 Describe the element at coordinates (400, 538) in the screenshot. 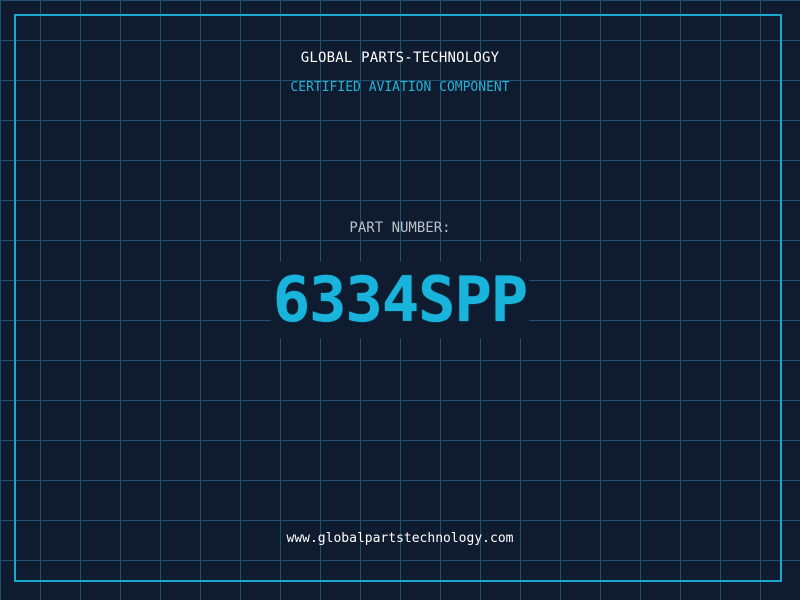

I see `website-url: www.globalpartstechnology.com` at that location.